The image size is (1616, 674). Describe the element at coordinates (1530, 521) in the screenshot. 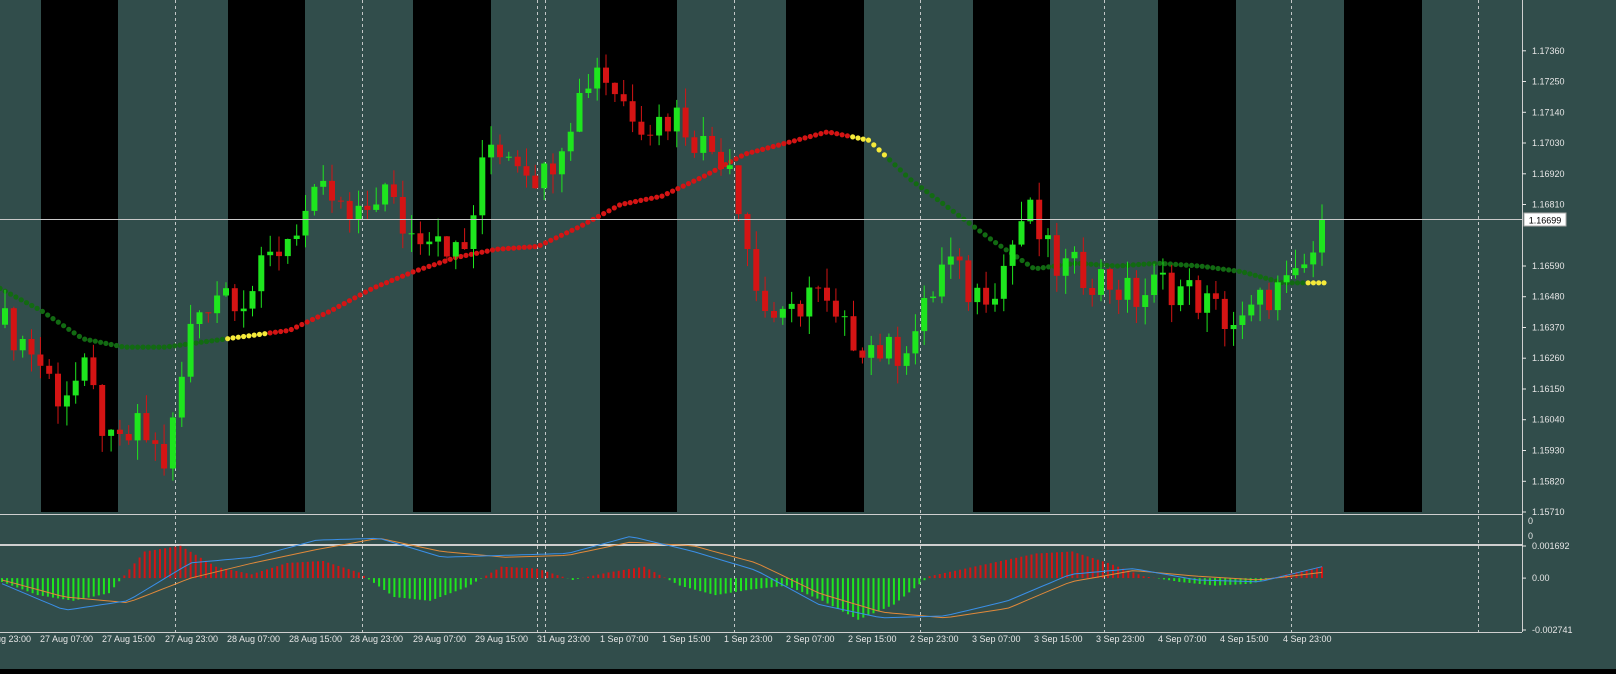

I see `subwindow-label-top: 0` at that location.